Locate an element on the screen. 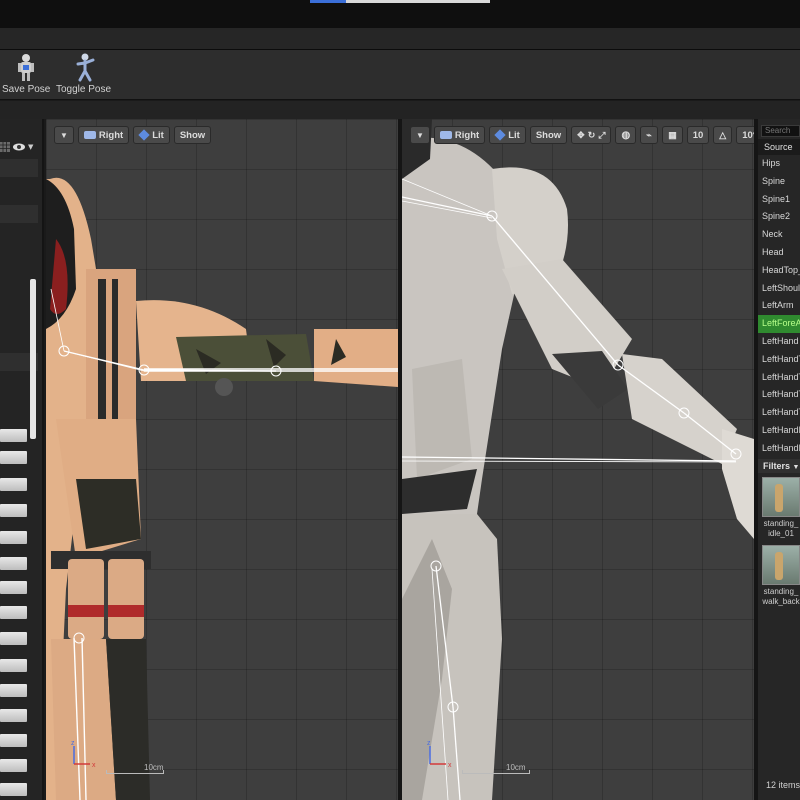 This screenshot has height=800, width=800. bone-item: Head is located at coordinates (779, 253).